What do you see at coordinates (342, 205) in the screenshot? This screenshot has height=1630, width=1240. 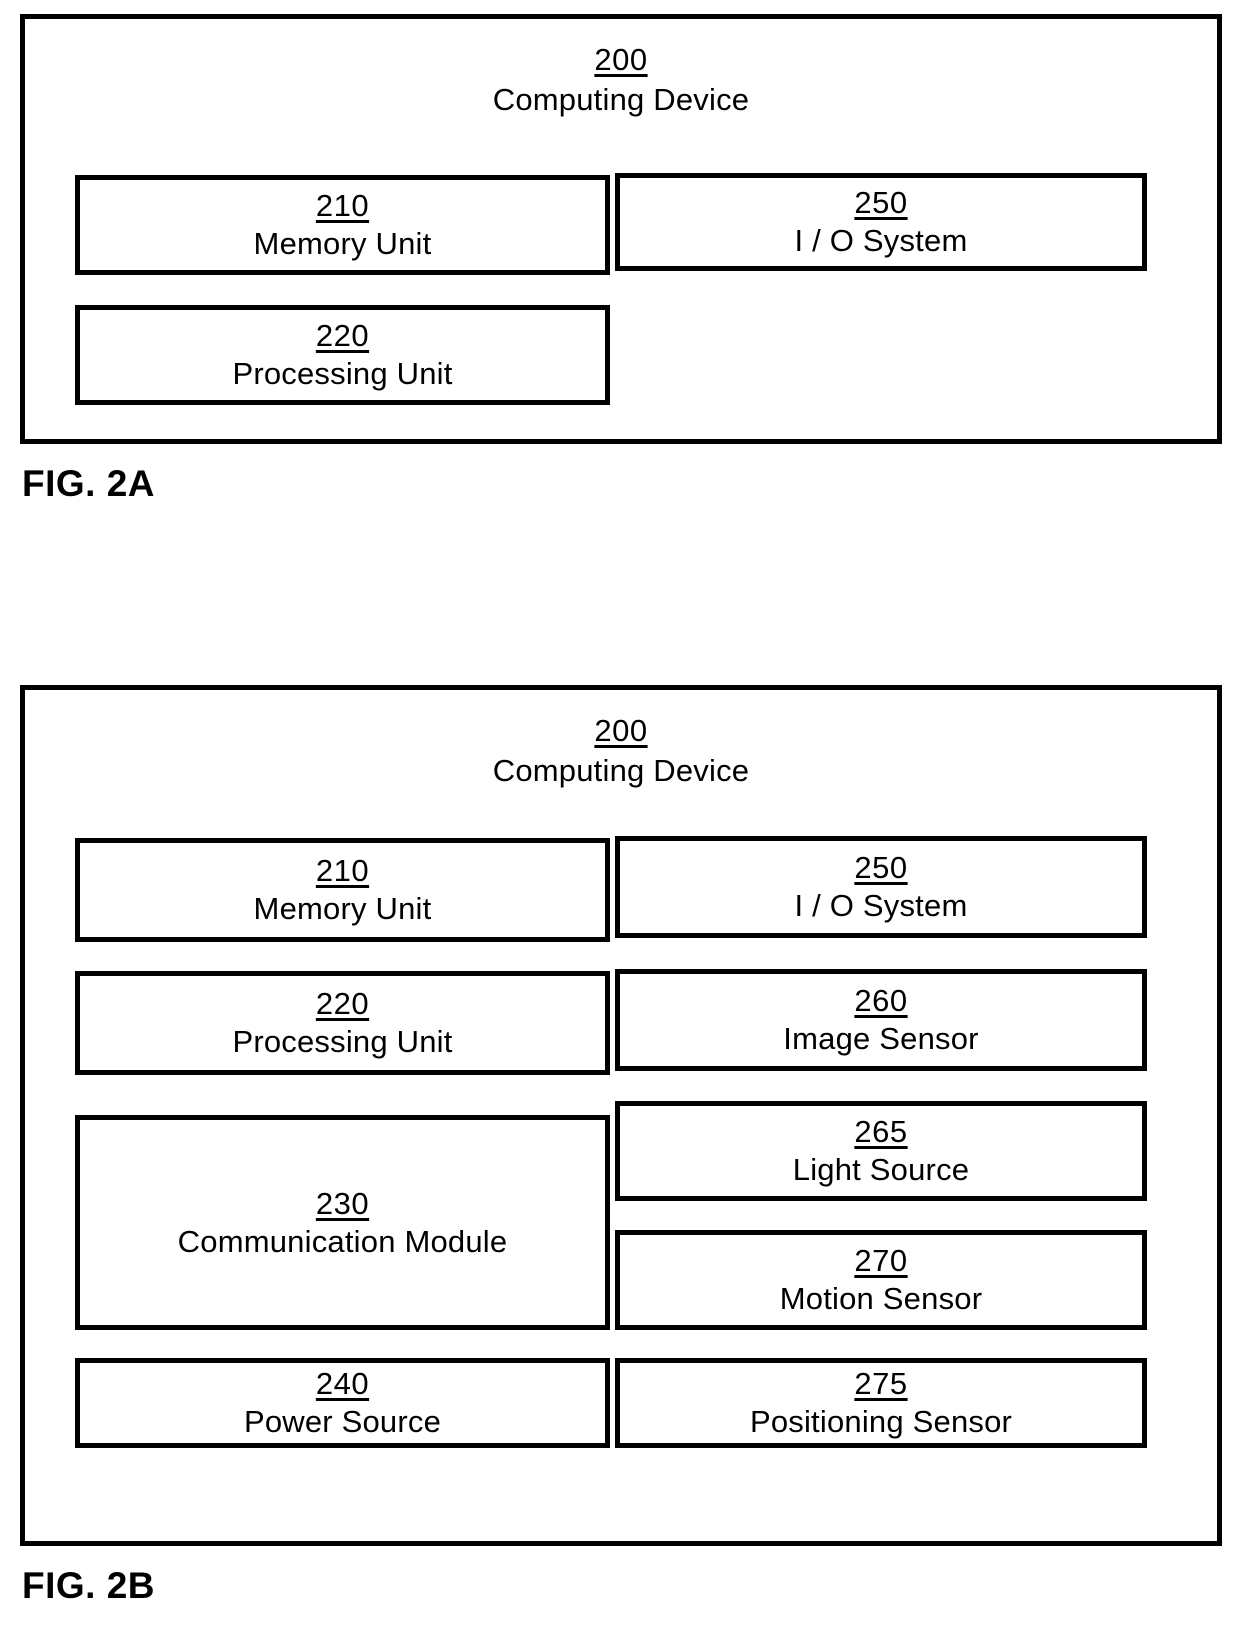 I see `fig2a-memory-unit-ref-number: 210` at bounding box center [342, 205].